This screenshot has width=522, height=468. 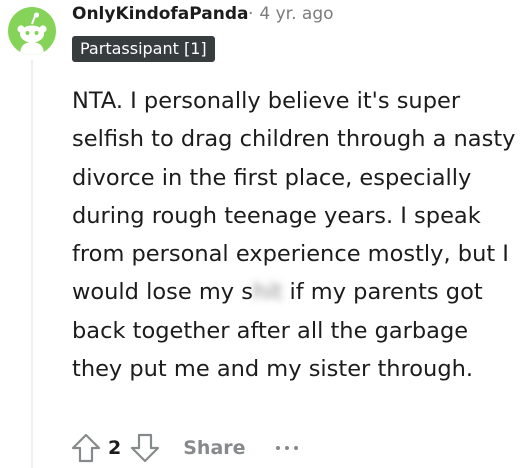 What do you see at coordinates (115, 448) in the screenshot?
I see `vote-count: 2` at bounding box center [115, 448].